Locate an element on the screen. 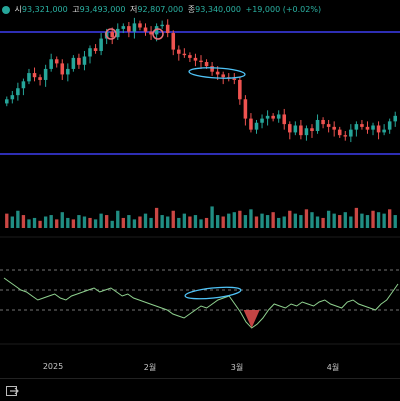 The height and width of the screenshot is (401, 400). oversold-fill is located at coordinates (251, 319).